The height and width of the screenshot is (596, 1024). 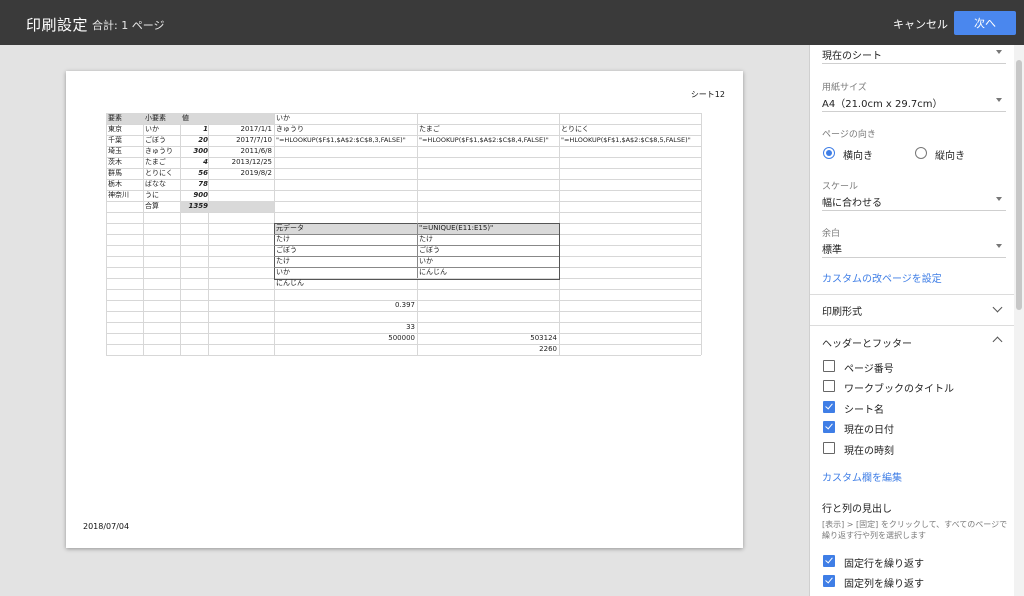 I want to click on landscape-label: 横向き, so click(x=858, y=154).